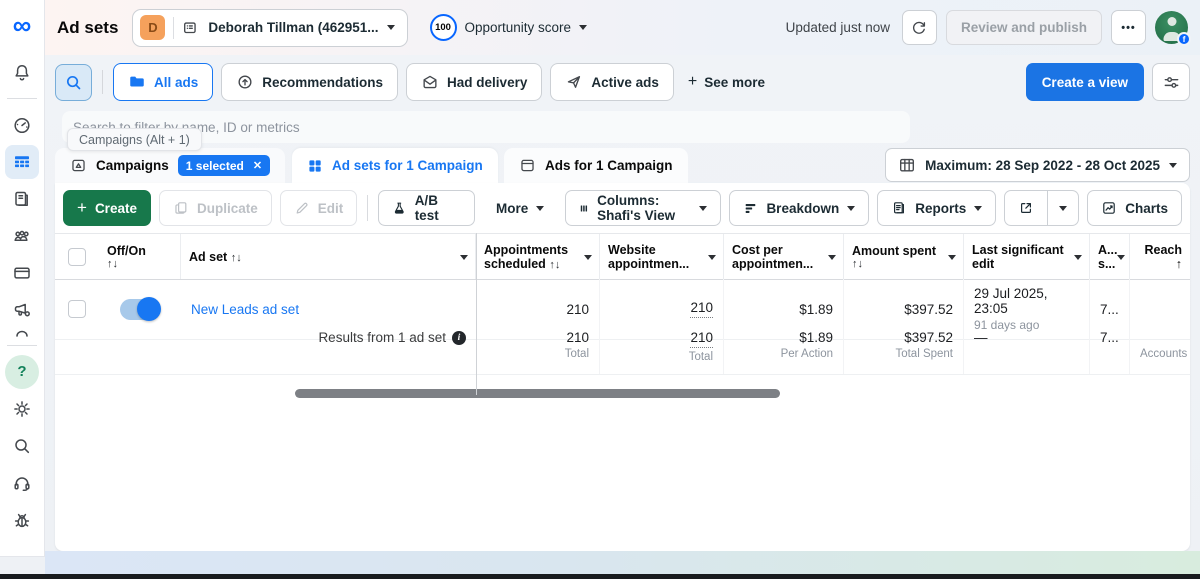  Describe the element at coordinates (430, 82) in the screenshot. I see `envelope-icon` at that location.